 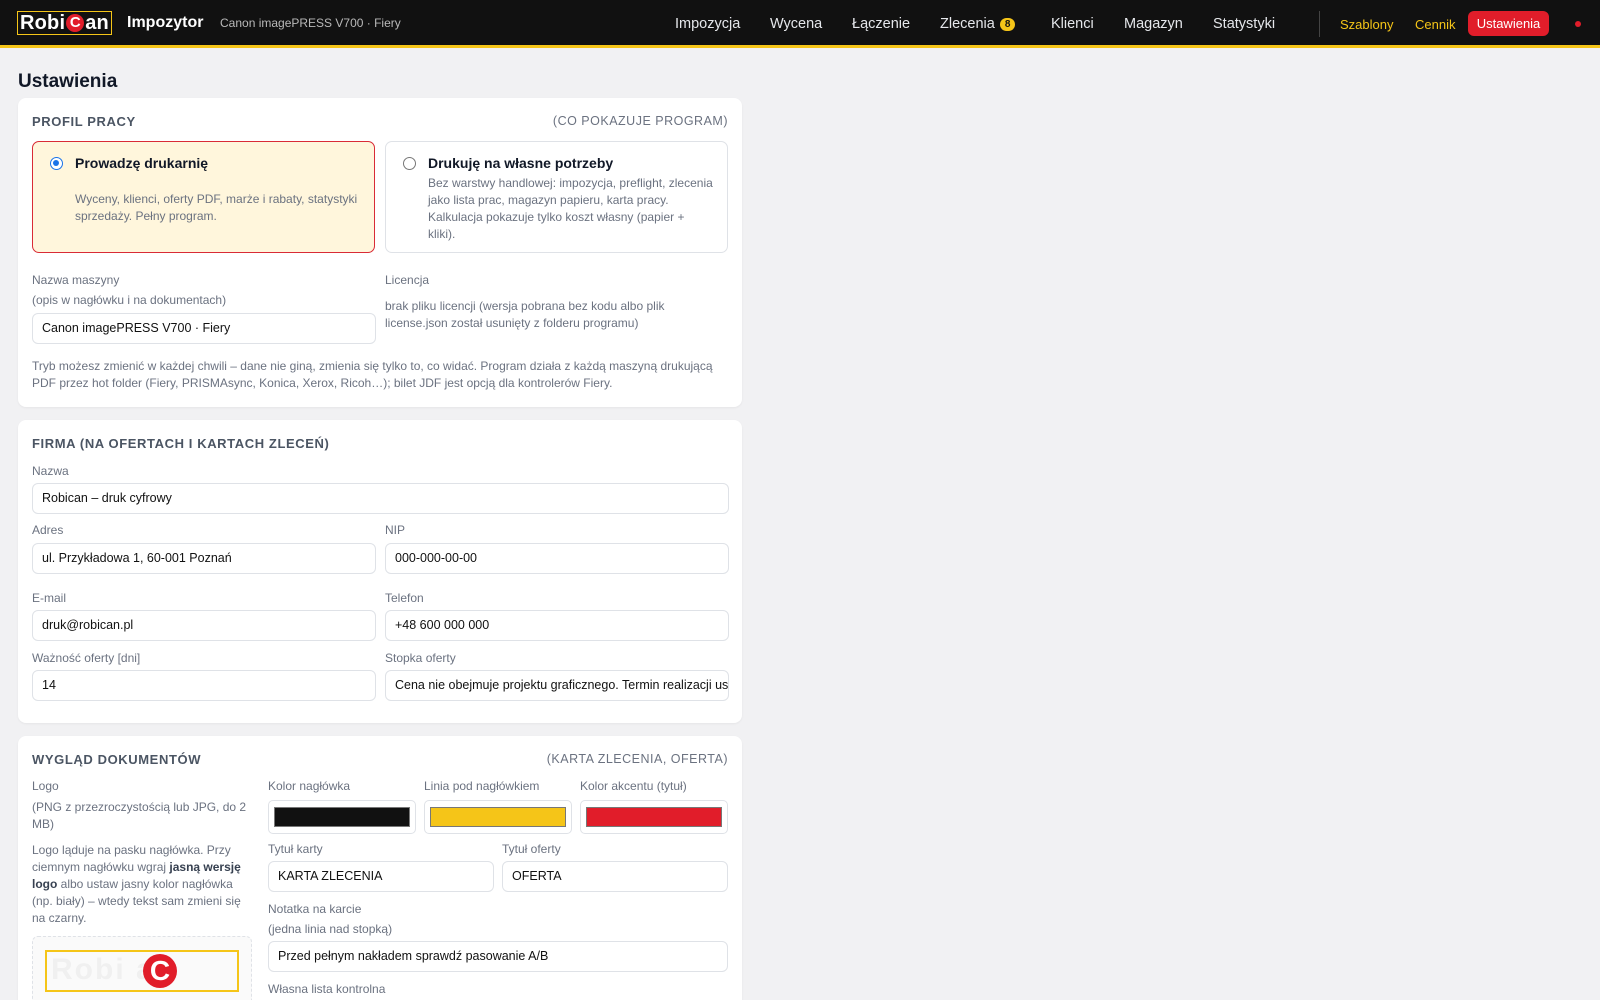 I want to click on header-color-swatch, so click(x=342, y=817).